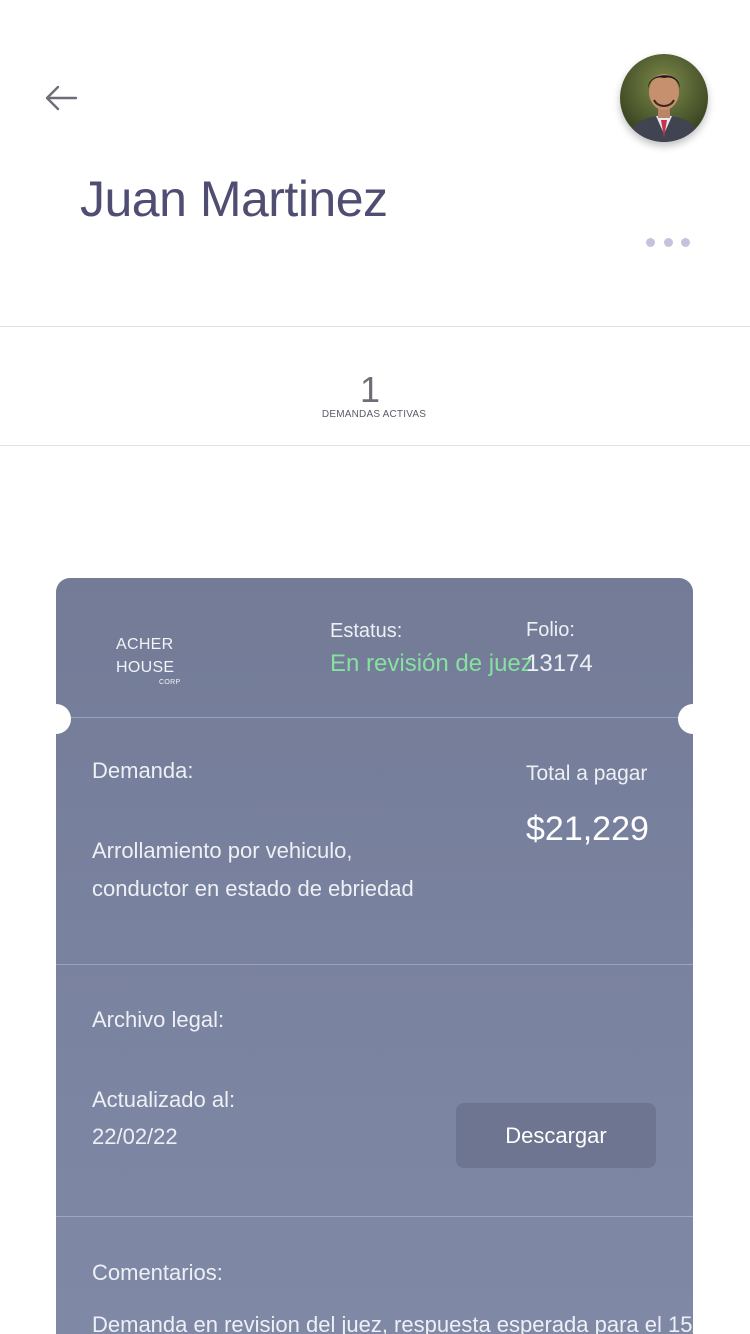  I want to click on total-label: Total a pagar, so click(587, 773).